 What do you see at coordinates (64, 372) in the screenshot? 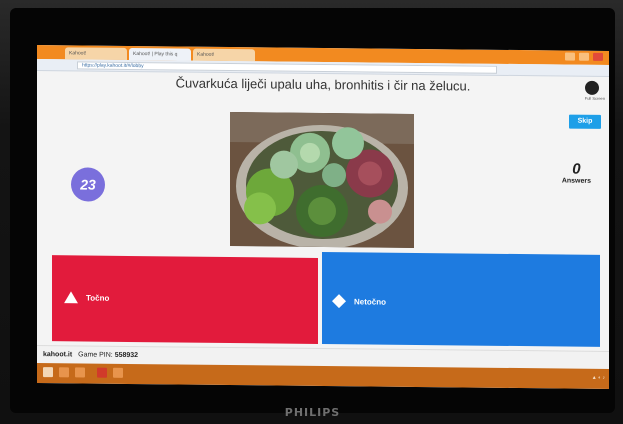
I see `explorer-icon` at bounding box center [64, 372].